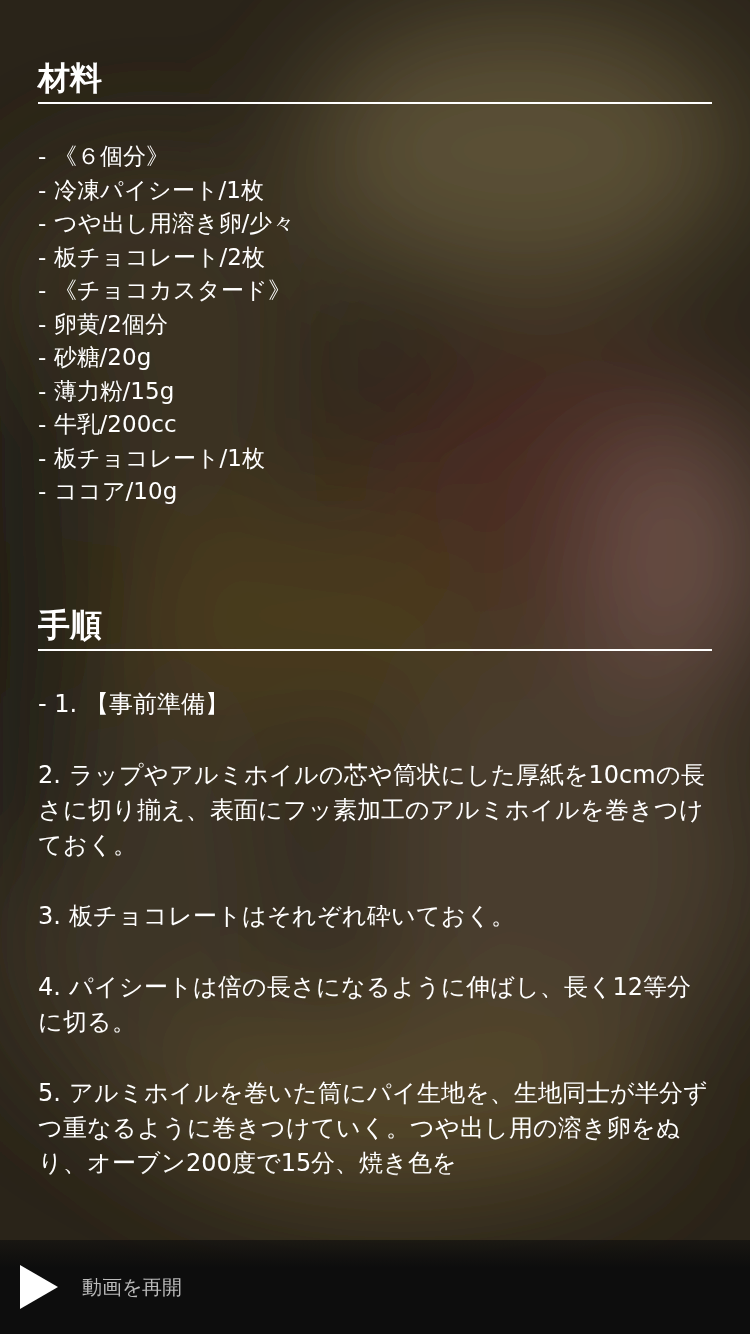  Describe the element at coordinates (375, 627) in the screenshot. I see `section-heading: 手順` at that location.